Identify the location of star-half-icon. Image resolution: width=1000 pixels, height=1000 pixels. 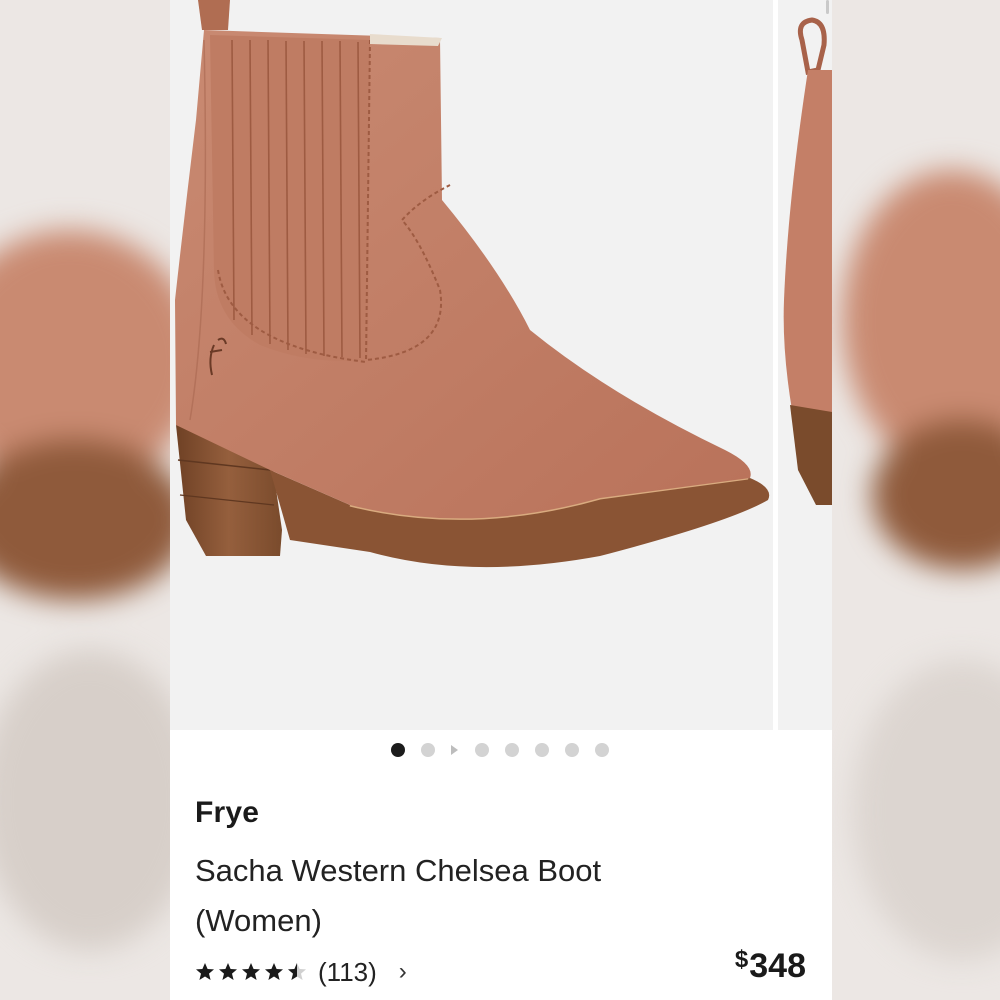
(297, 971).